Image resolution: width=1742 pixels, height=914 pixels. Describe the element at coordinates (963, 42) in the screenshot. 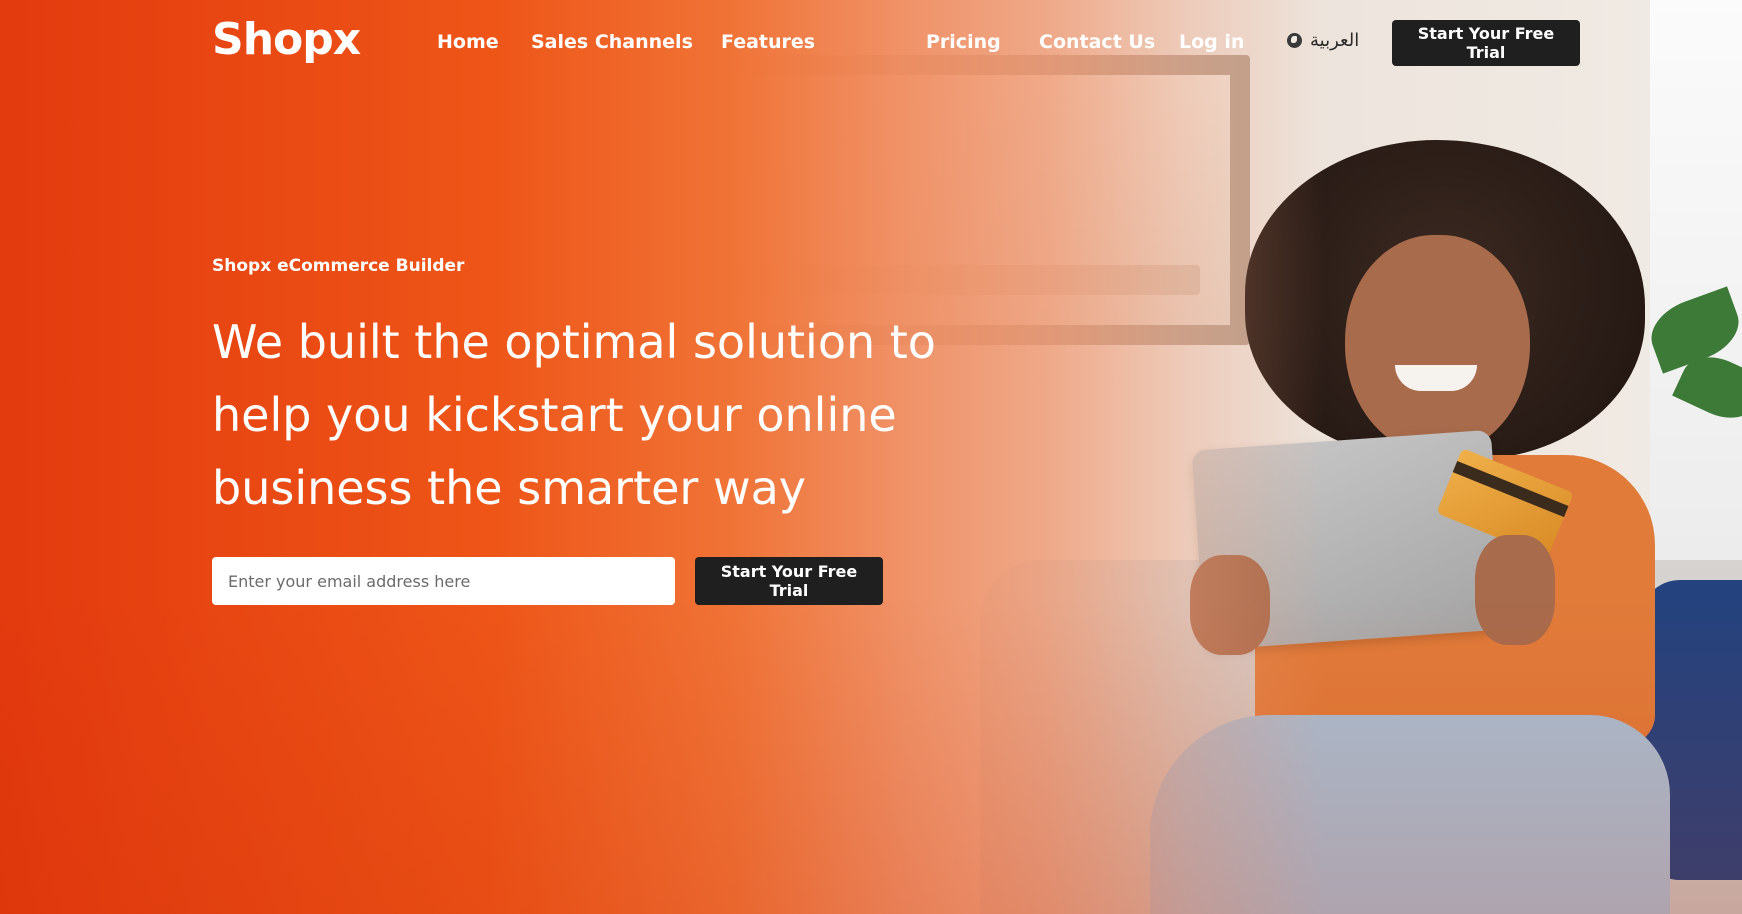

I see `nav-pricing: Pricing` at that location.